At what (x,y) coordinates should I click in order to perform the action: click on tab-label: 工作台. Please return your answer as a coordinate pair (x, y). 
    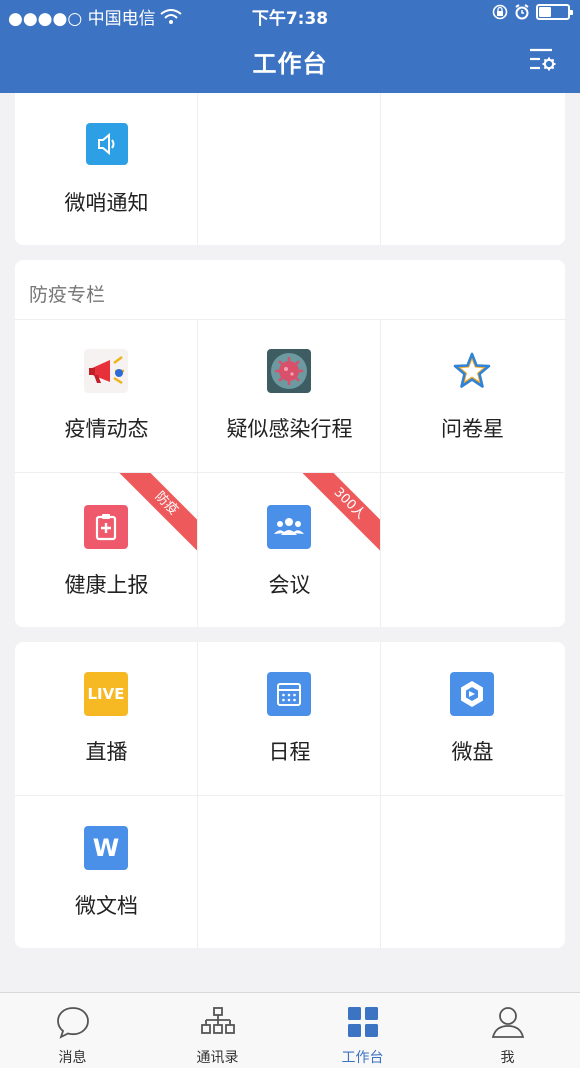
    Looking at the image, I should click on (362, 1058).